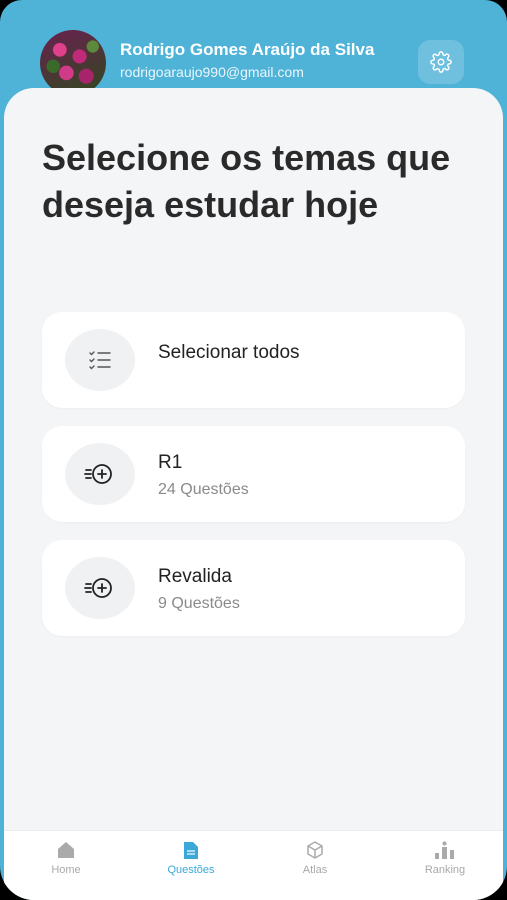 This screenshot has height=900, width=507. I want to click on select-all-card: Selecionar todos, so click(253, 360).